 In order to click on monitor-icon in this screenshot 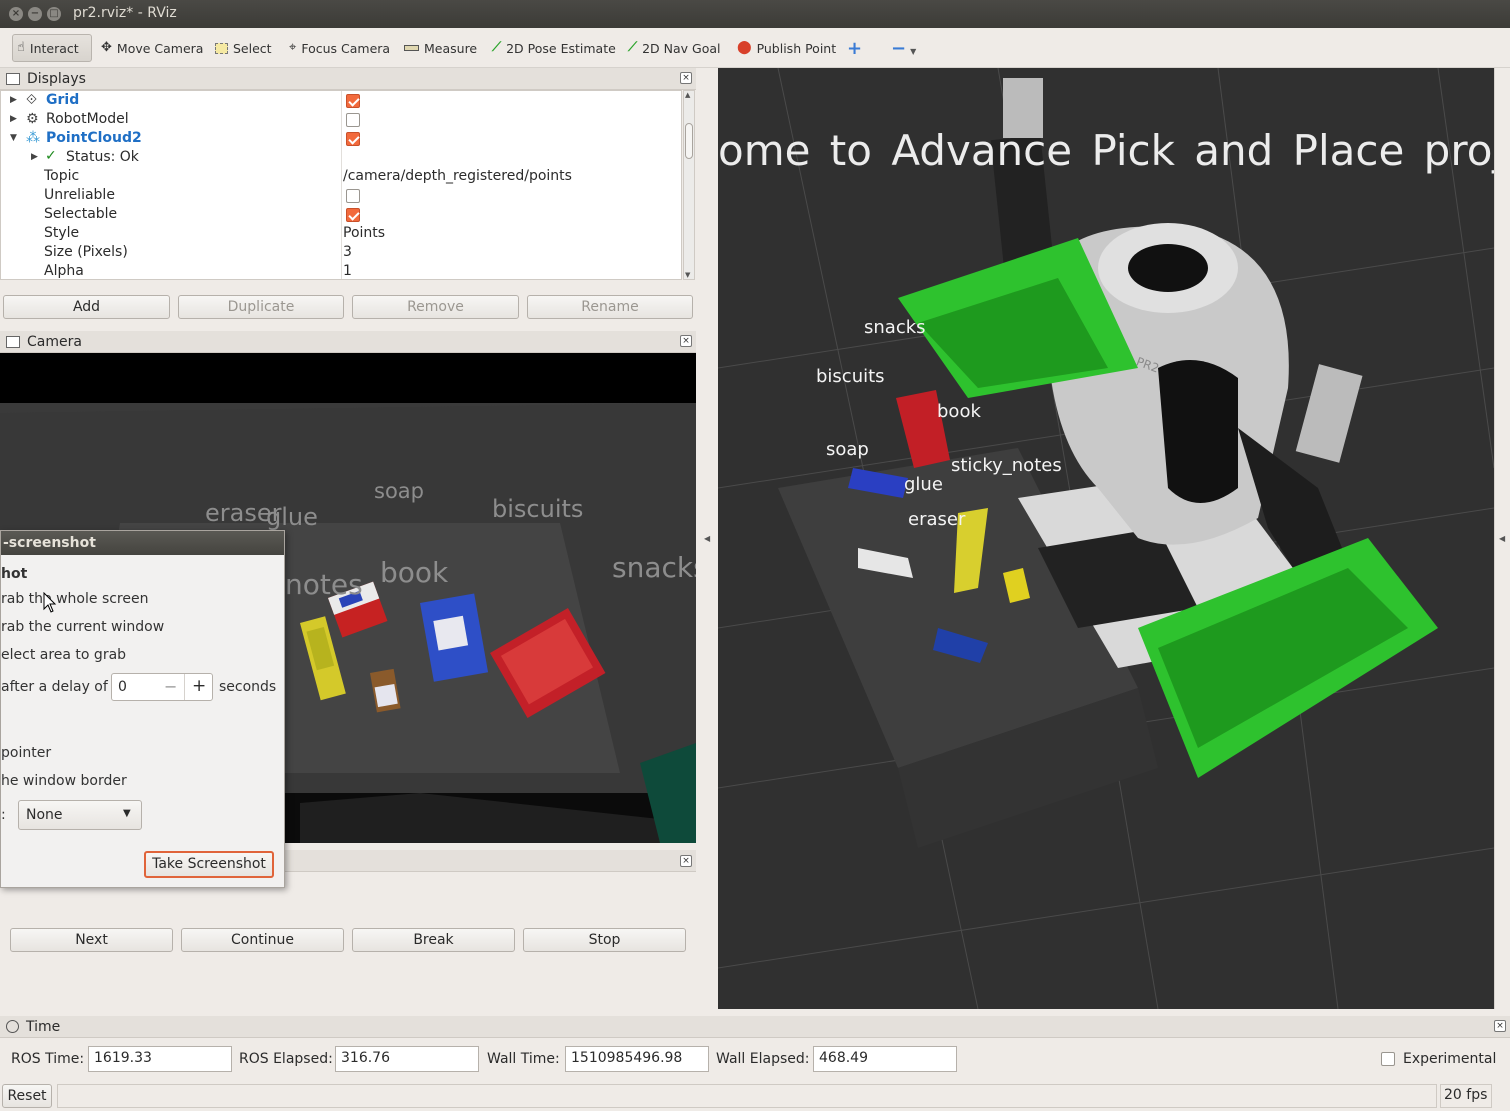, I will do `click(13, 78)`.